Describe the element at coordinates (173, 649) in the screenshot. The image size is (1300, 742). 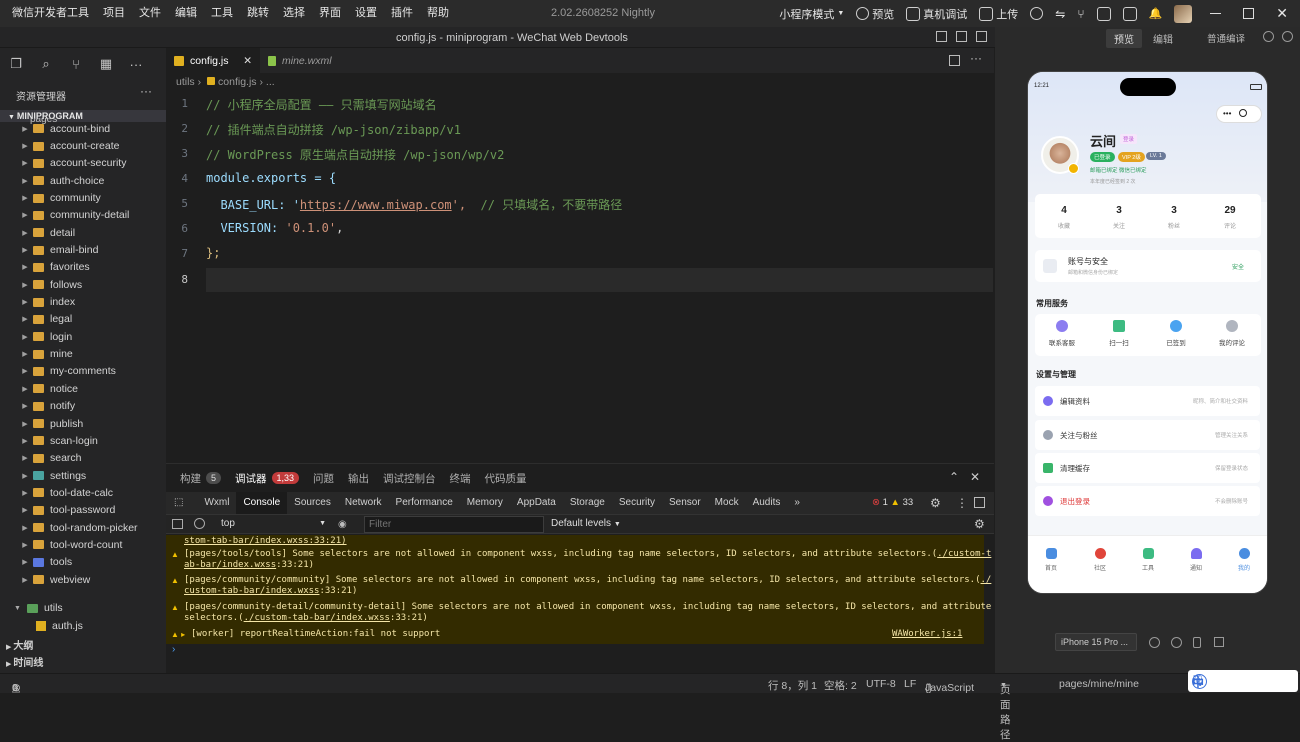
I see `console-prompt-icon: ›` at that location.